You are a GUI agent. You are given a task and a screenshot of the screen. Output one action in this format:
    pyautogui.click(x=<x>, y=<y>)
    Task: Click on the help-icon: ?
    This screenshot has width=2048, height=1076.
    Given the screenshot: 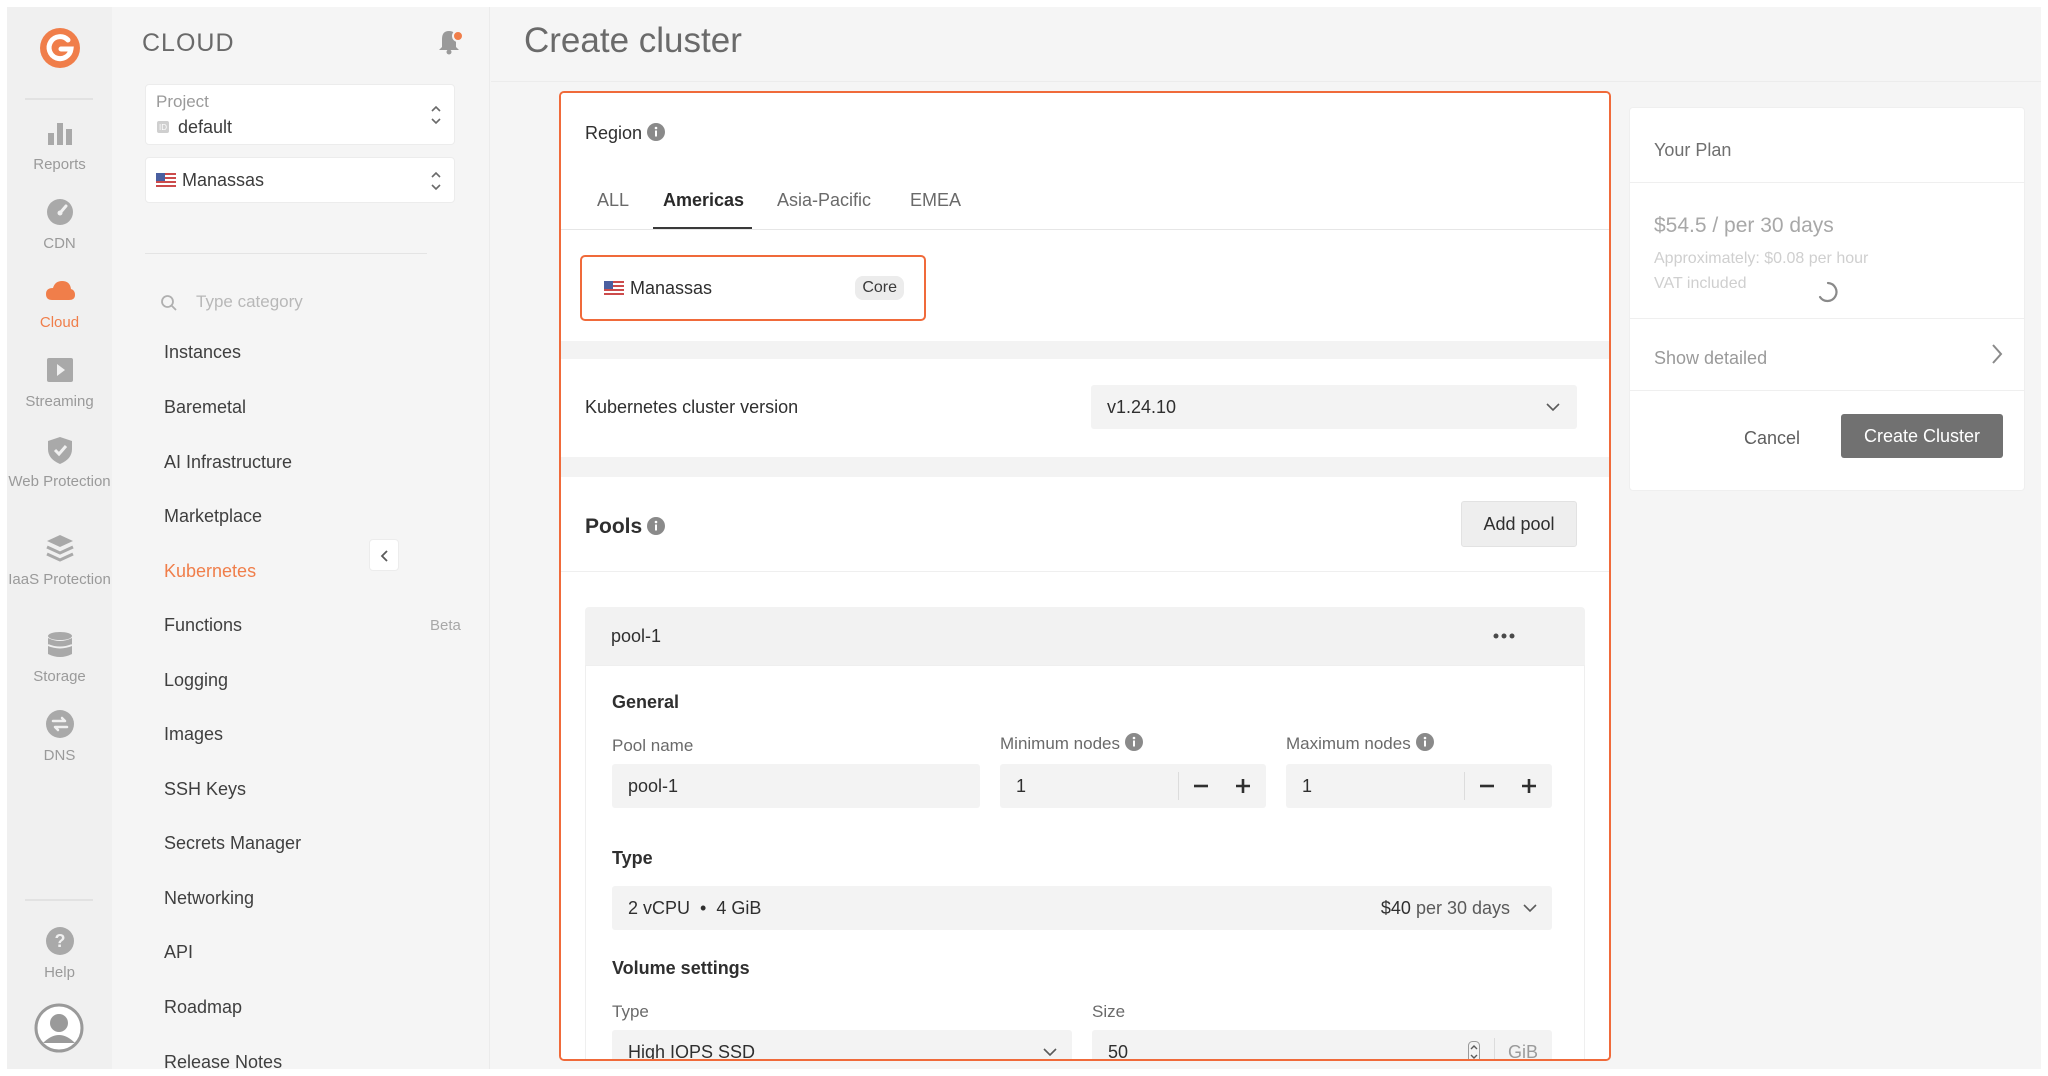 What is the action you would take?
    pyautogui.click(x=59, y=941)
    